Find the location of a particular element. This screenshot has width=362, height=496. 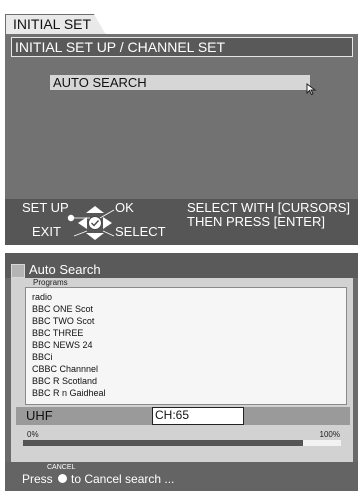

progress-end-label: 100% is located at coordinates (329, 434).